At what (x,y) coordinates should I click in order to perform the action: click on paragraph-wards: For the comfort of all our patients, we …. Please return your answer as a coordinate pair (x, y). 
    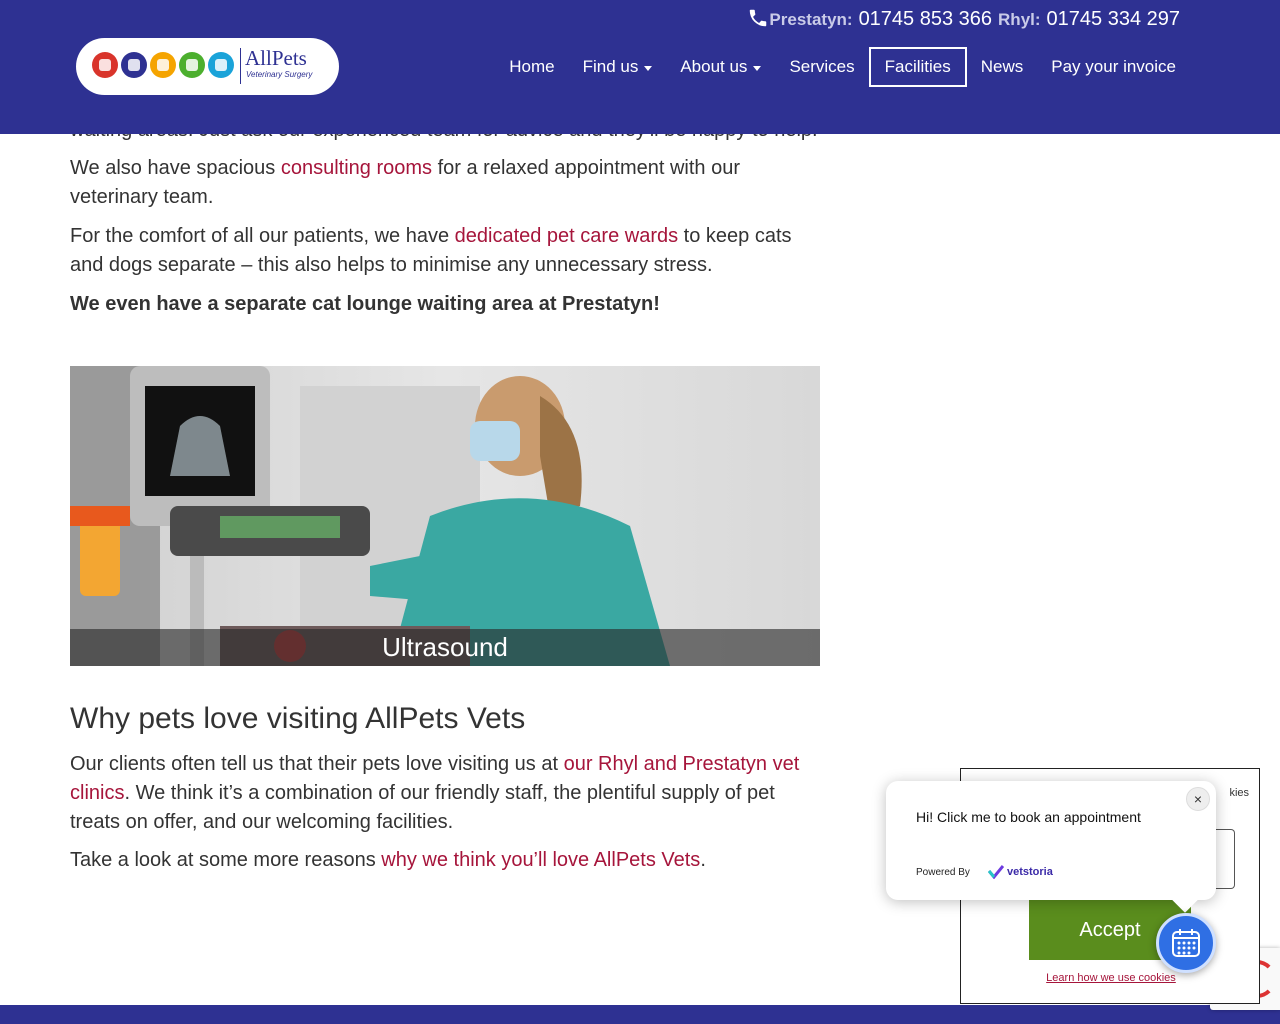
    Looking at the image, I should click on (431, 250).